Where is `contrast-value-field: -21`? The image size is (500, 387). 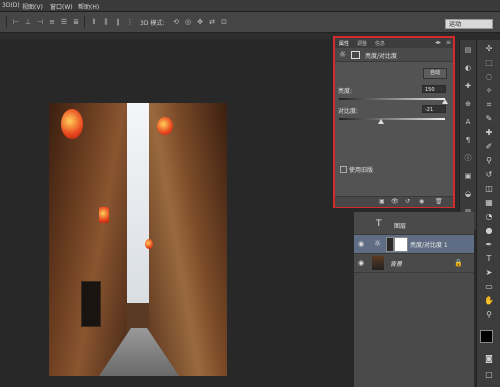
contrast-value-field: -21 is located at coordinates (434, 109).